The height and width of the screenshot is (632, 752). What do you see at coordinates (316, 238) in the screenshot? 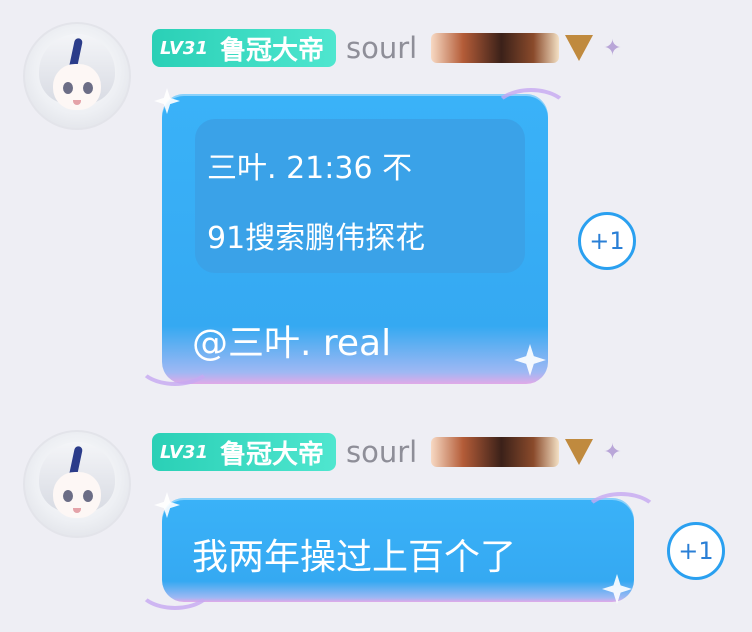
I see `quote-text: 91搜索鹏伟探花` at bounding box center [316, 238].